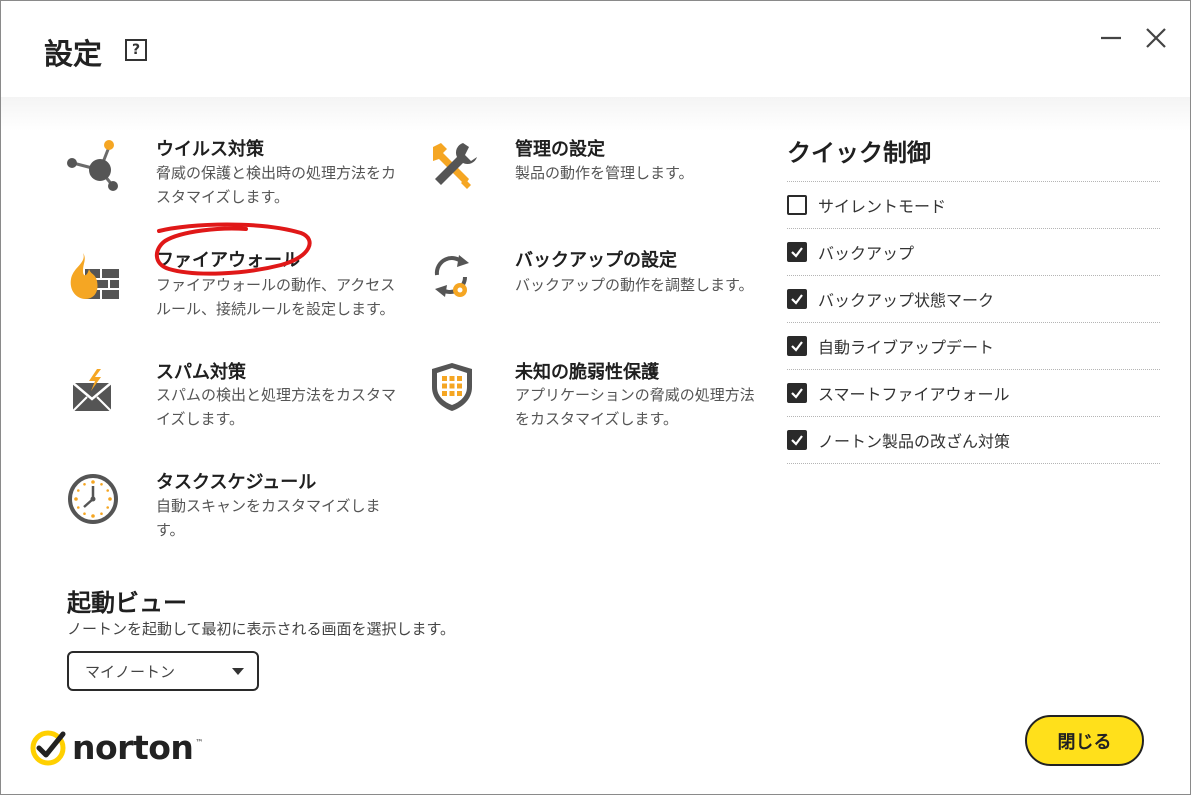  I want to click on tile-desc: アプリケーションの脅威の処理方法をカスタマイズします。, so click(635, 407).